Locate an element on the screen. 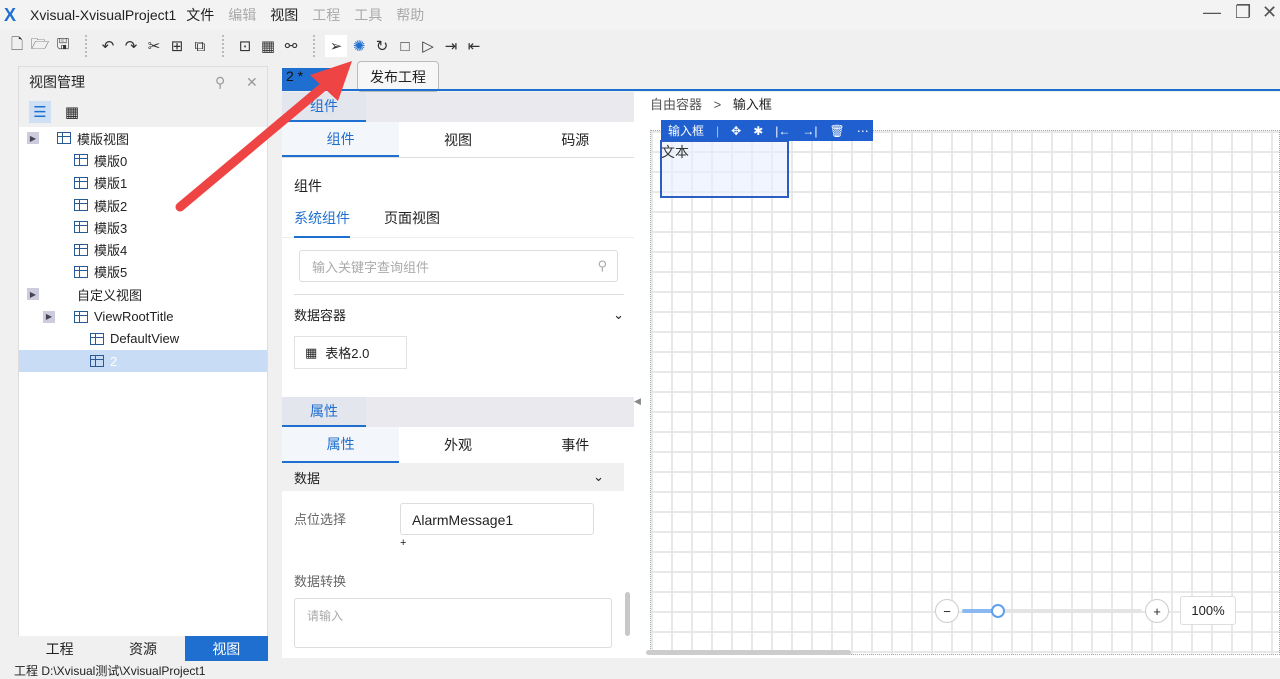 This screenshot has height=679, width=1280. collapse-panel-icon: ◀ is located at coordinates (637, 401).